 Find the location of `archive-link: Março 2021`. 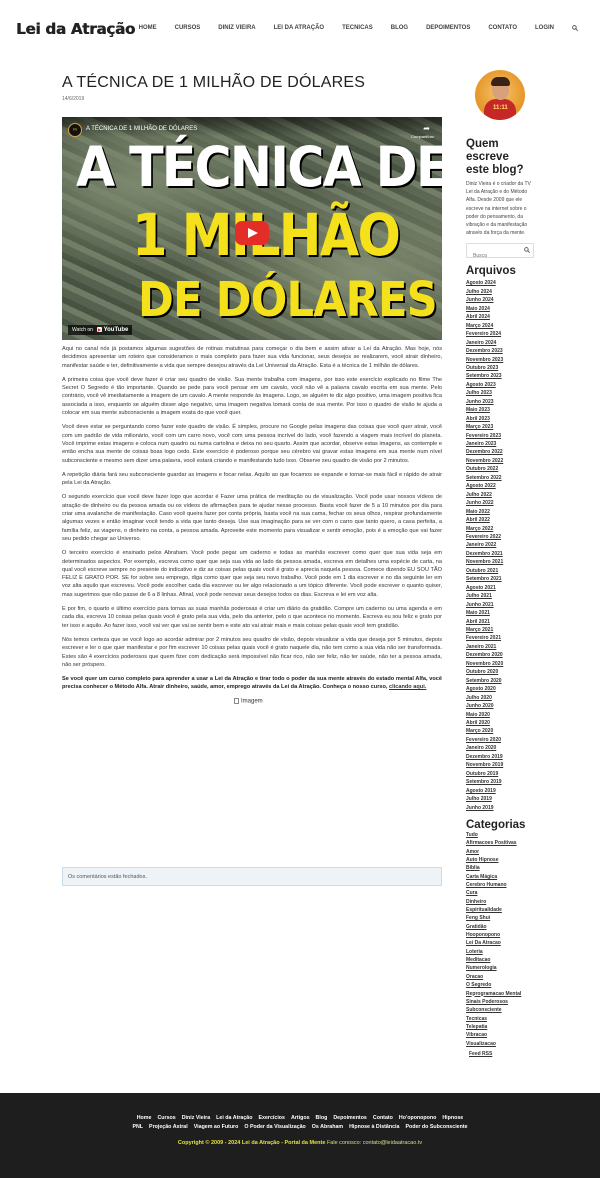

archive-link: Março 2021 is located at coordinates (500, 630).